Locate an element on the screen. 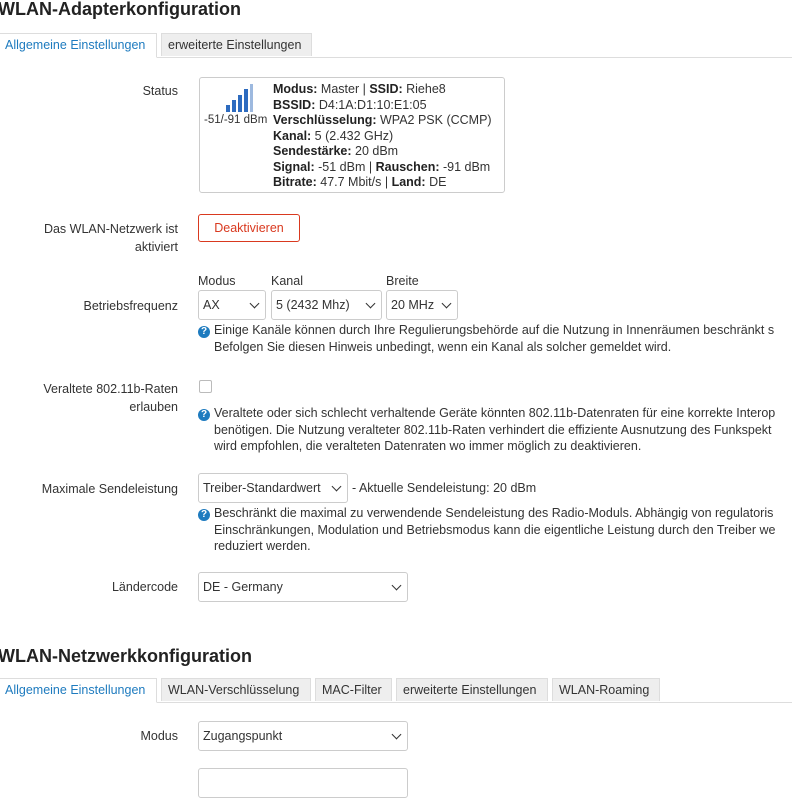 The height and width of the screenshot is (798, 792). status-value: D4:1A:D1:10:E1:05 is located at coordinates (371, 104).